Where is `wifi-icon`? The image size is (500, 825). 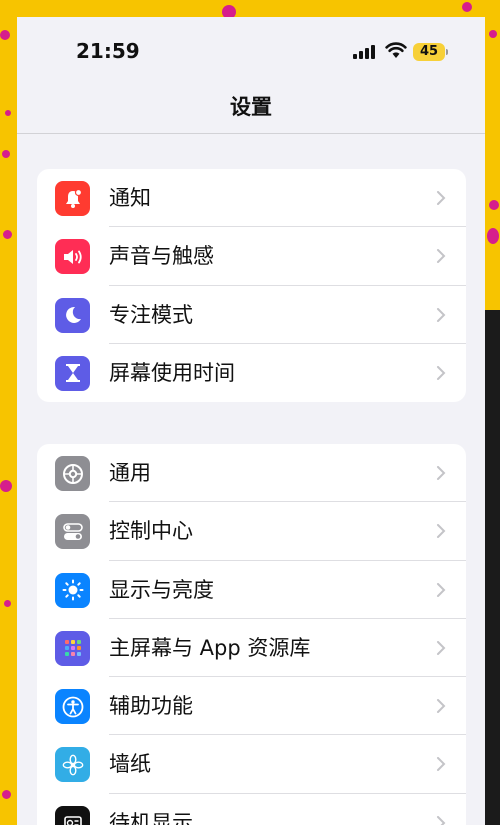 wifi-icon is located at coordinates (396, 50).